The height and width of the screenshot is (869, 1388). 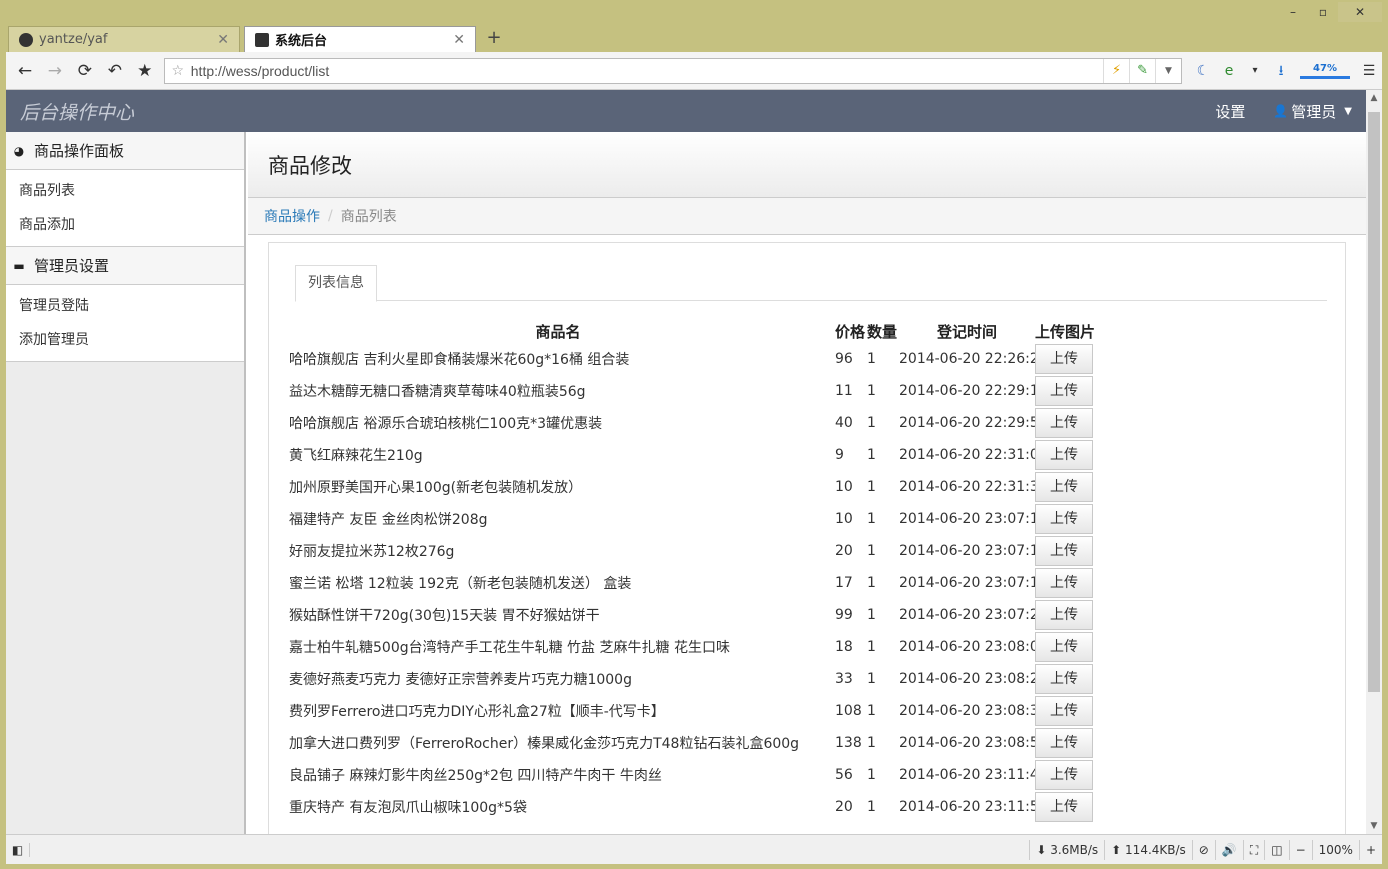 What do you see at coordinates (1116, 70) in the screenshot?
I see `lightning-icon: ⚡` at bounding box center [1116, 70].